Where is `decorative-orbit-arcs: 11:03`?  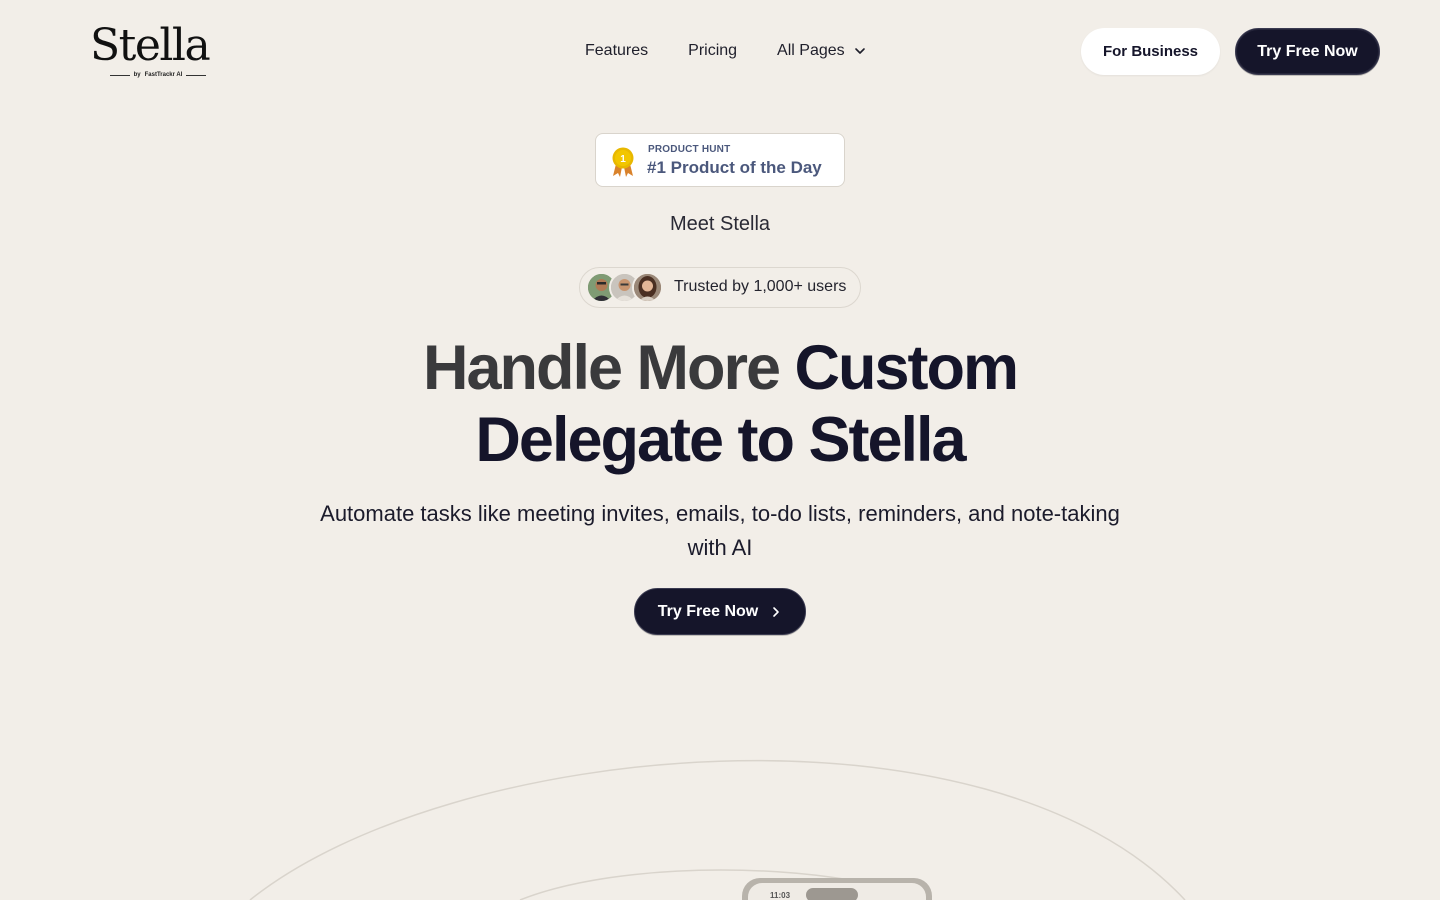
decorative-orbit-arcs: 11:03 is located at coordinates (717, 829).